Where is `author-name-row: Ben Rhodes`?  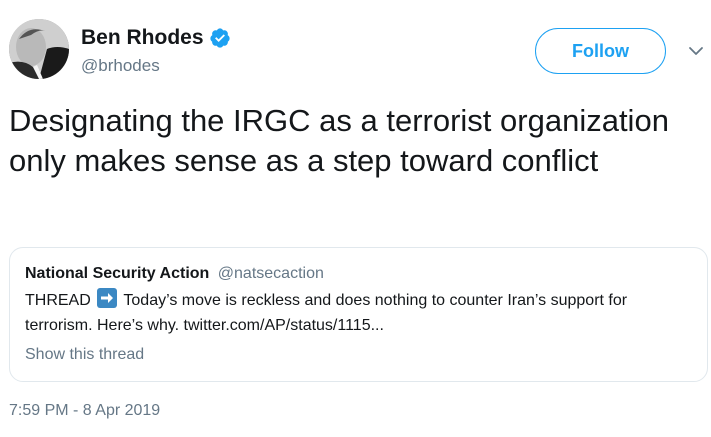 author-name-row: Ben Rhodes is located at coordinates (156, 38).